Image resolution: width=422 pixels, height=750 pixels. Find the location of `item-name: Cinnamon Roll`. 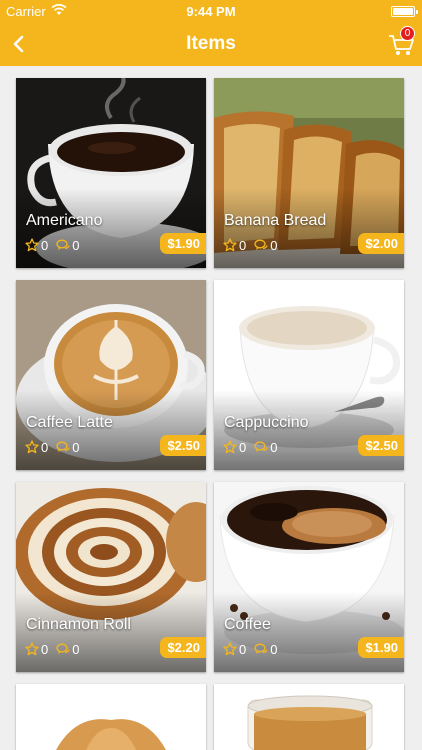

item-name: Cinnamon Roll is located at coordinates (78, 624).